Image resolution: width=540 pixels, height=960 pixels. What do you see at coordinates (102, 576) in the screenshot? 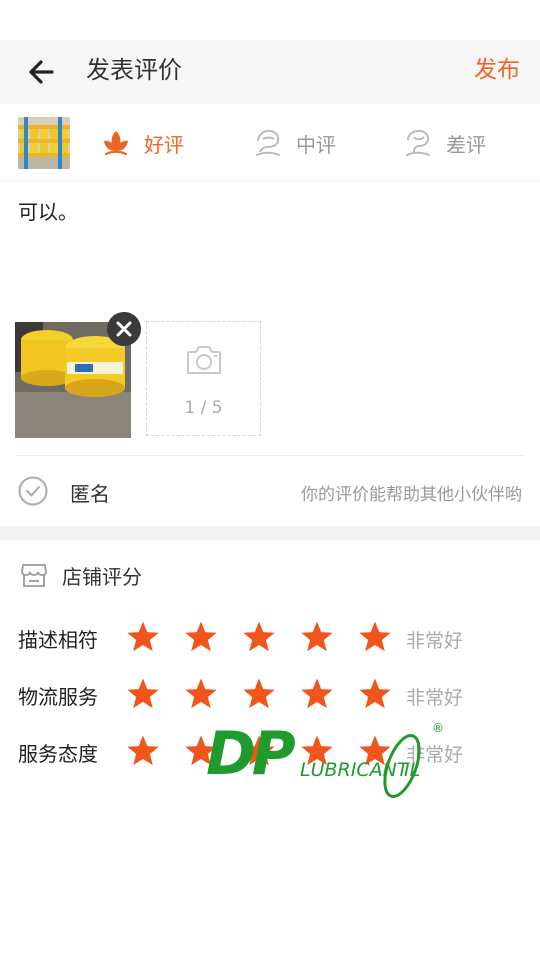
I see `store-rating-title: 店铺评分` at bounding box center [102, 576].